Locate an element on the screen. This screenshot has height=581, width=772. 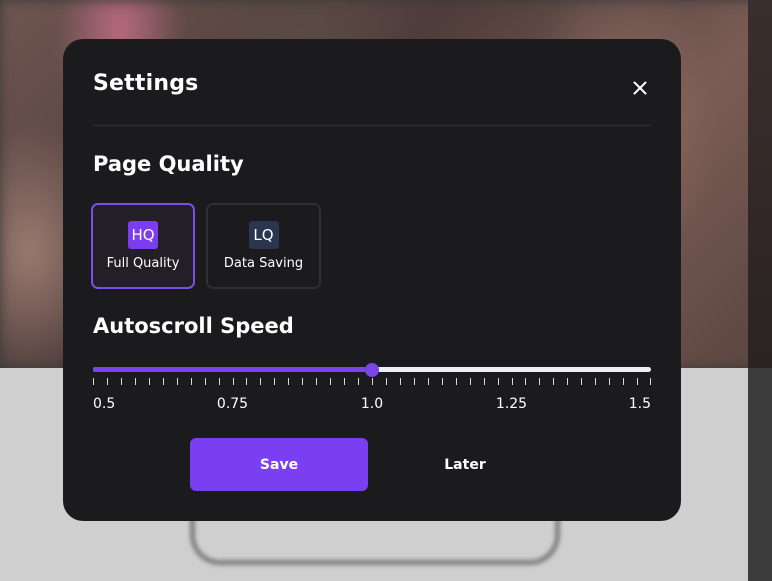
autoscroll-speed-title: Autoscroll Speed is located at coordinates (193, 326).